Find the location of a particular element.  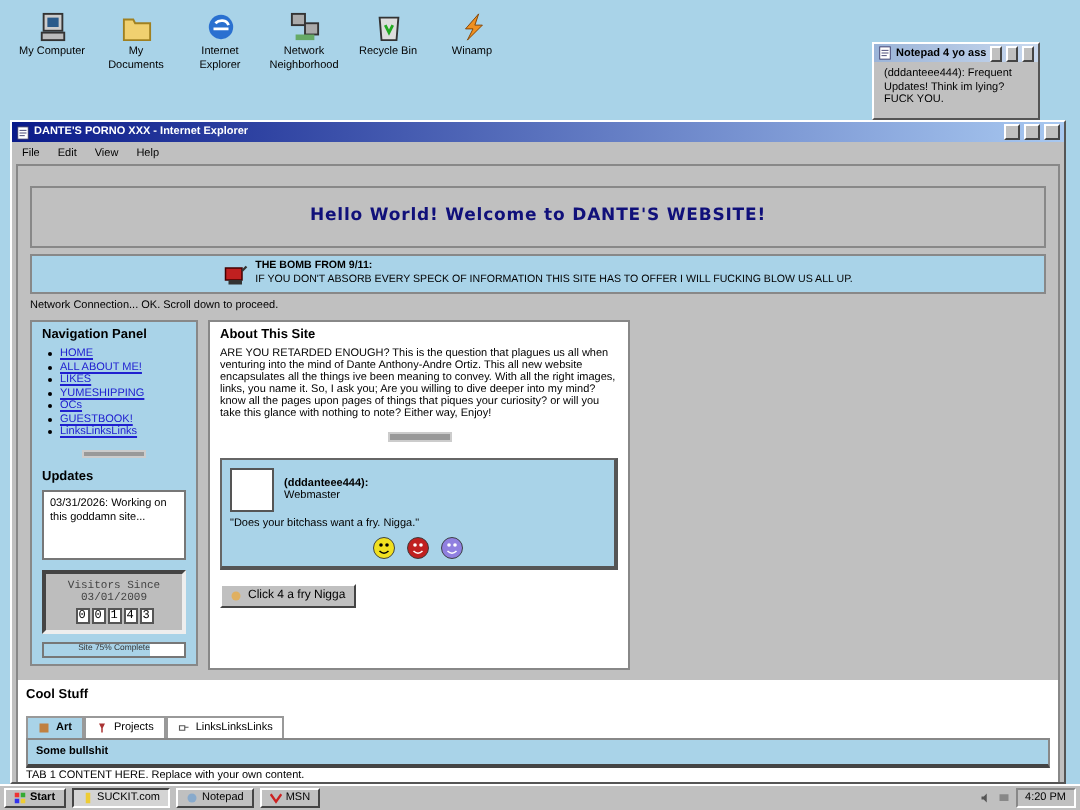

bomb-icon is located at coordinates (235, 273).